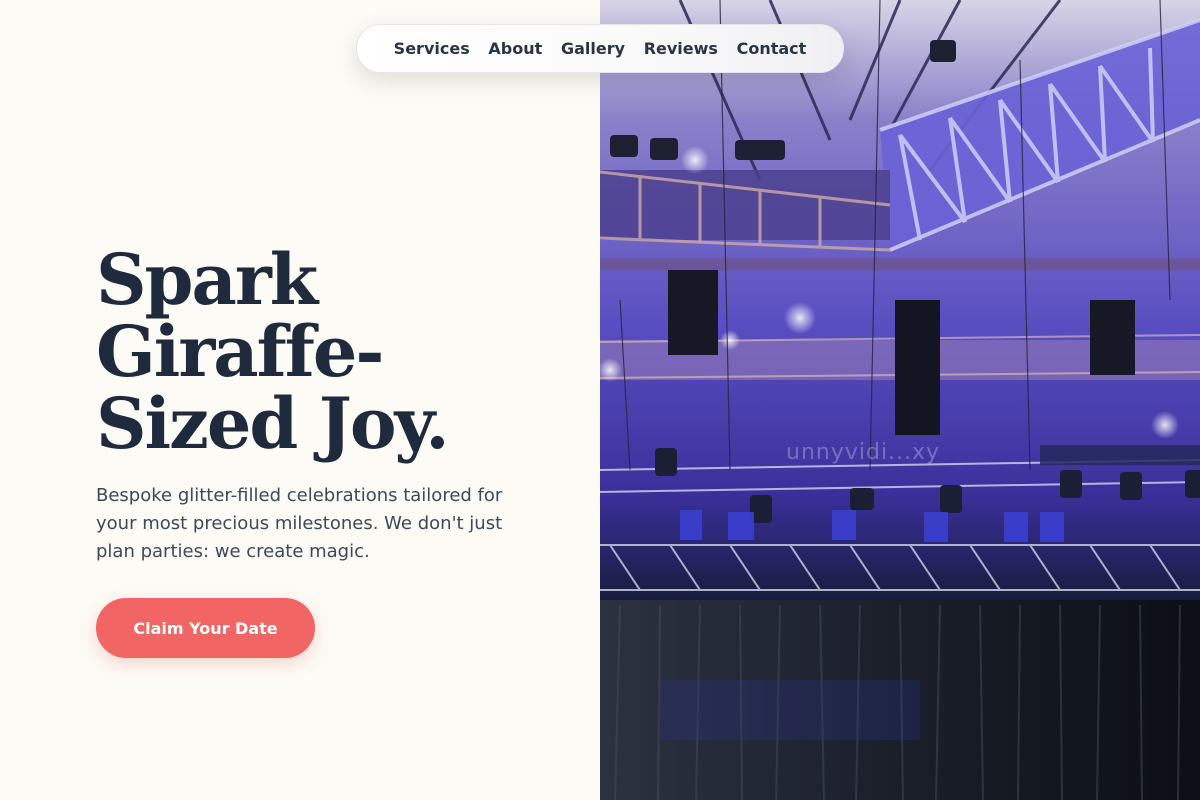 This screenshot has height=800, width=1200. Describe the element at coordinates (240, 351) in the screenshot. I see `hero-title-line-2: Giraffe-` at that location.